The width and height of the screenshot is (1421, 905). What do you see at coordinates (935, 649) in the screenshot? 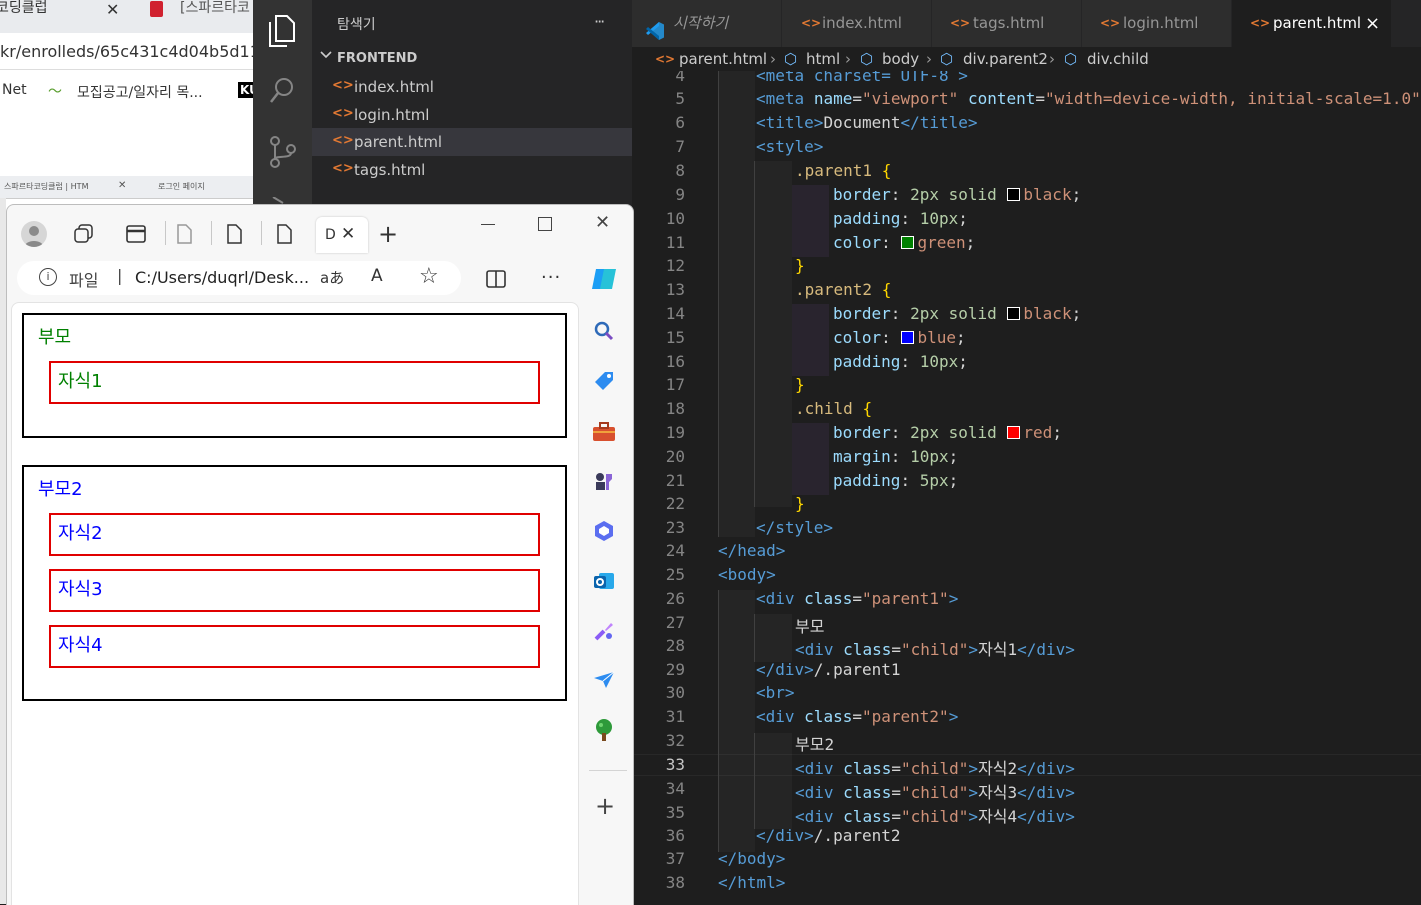
I see `code-line-28: <div class="child">자식1</div>` at bounding box center [935, 649].